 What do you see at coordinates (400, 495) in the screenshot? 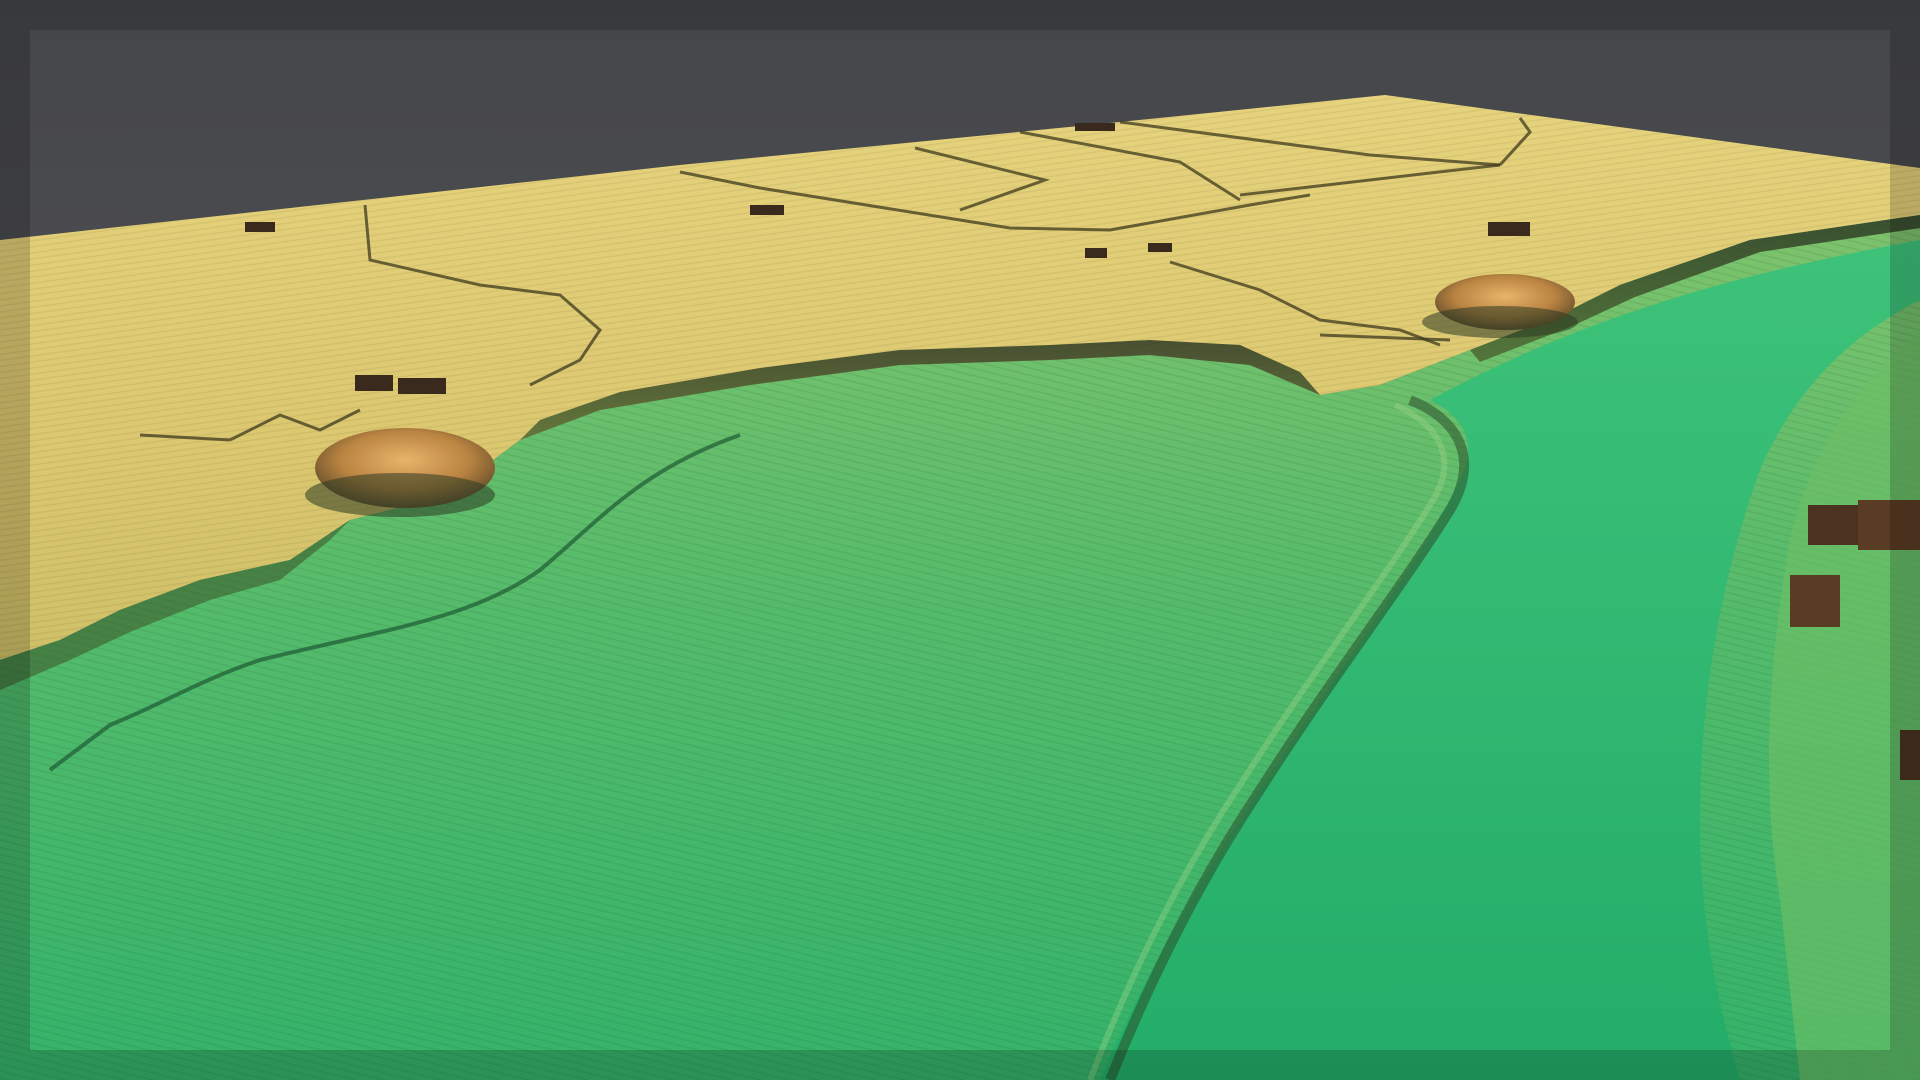
I see `mound-west-shadow` at bounding box center [400, 495].